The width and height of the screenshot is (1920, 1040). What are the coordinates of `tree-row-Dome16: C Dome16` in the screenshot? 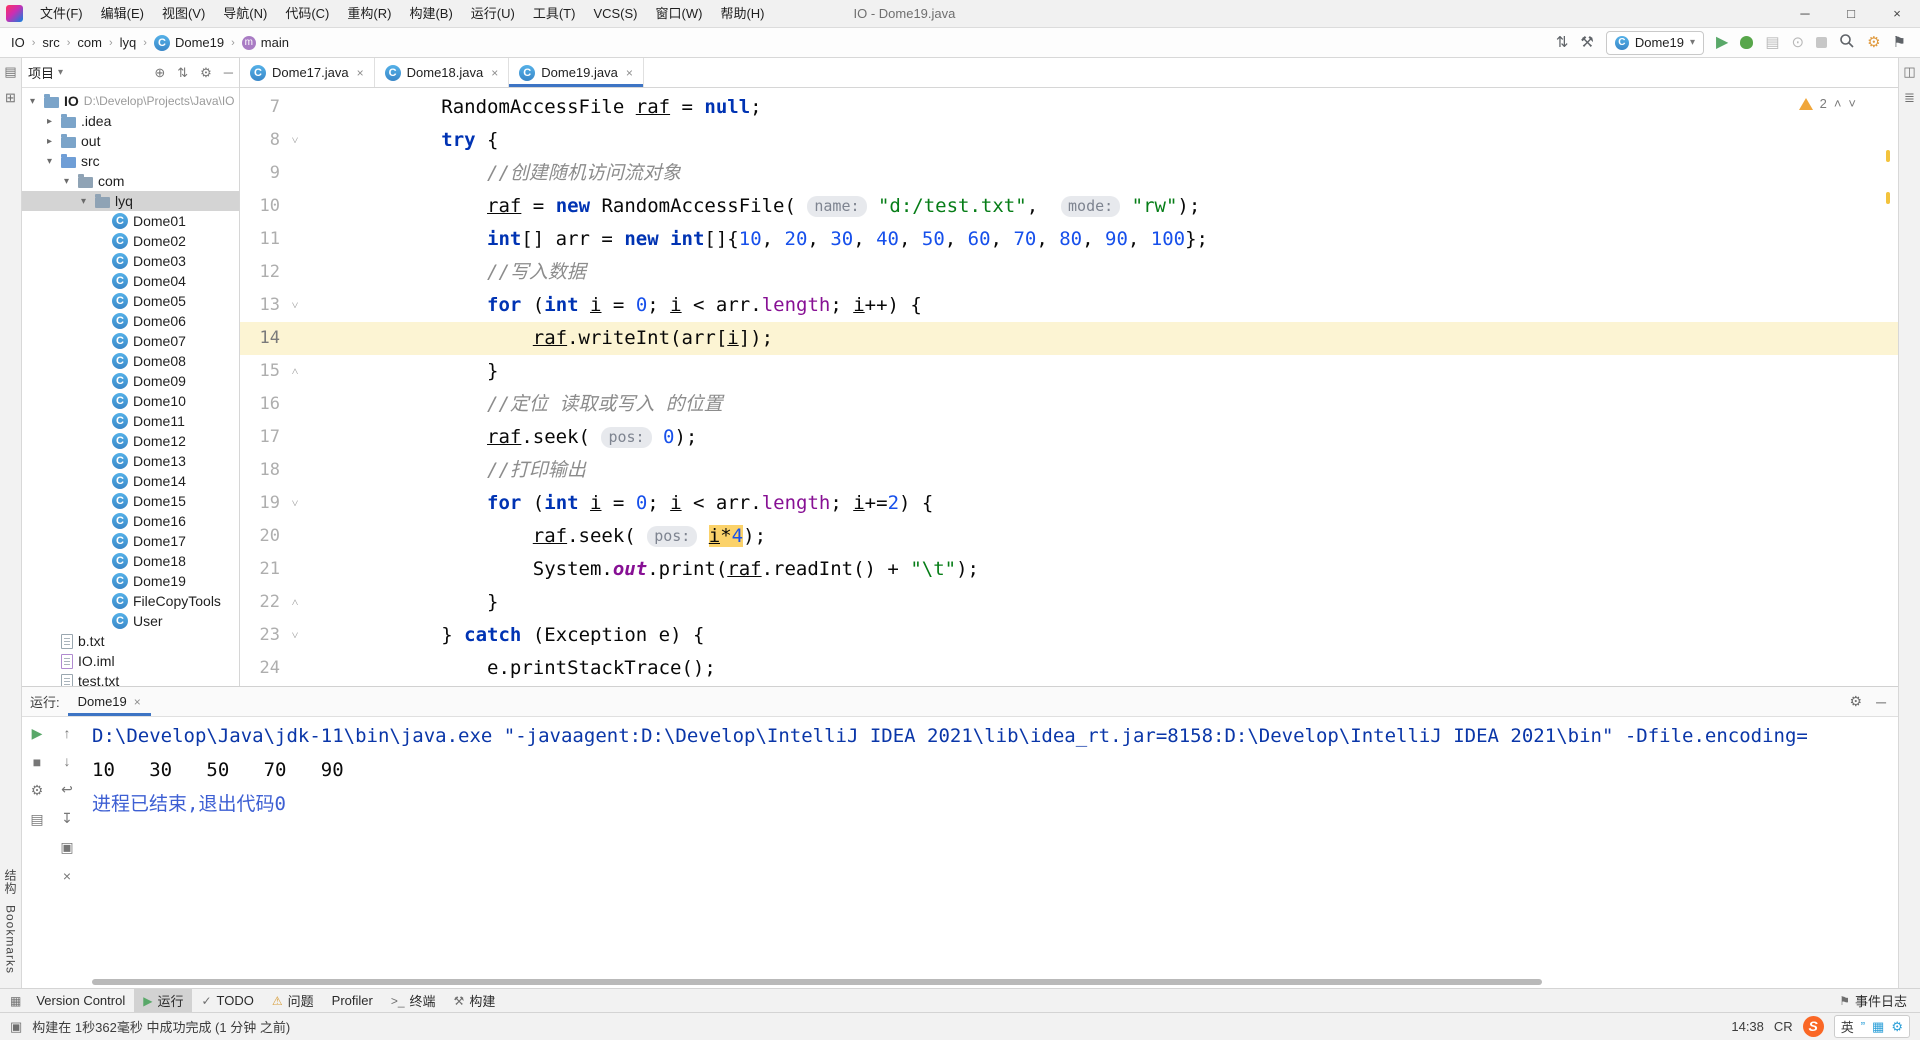 It's located at (130, 521).